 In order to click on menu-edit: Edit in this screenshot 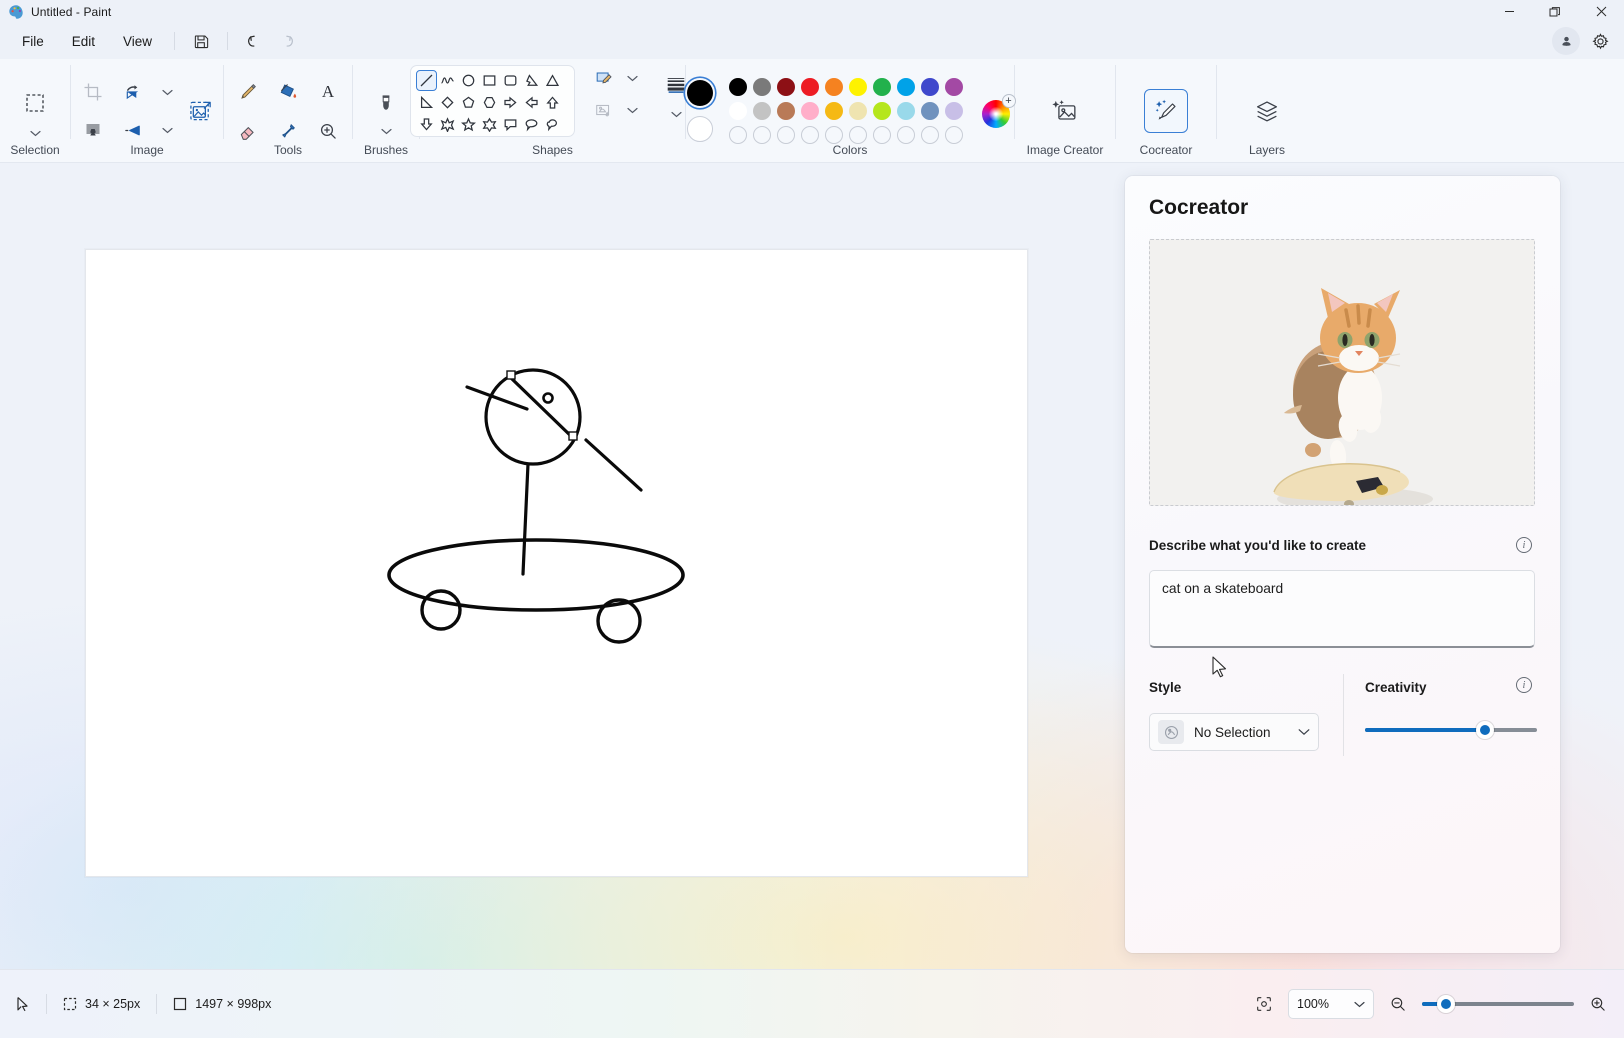, I will do `click(83, 41)`.